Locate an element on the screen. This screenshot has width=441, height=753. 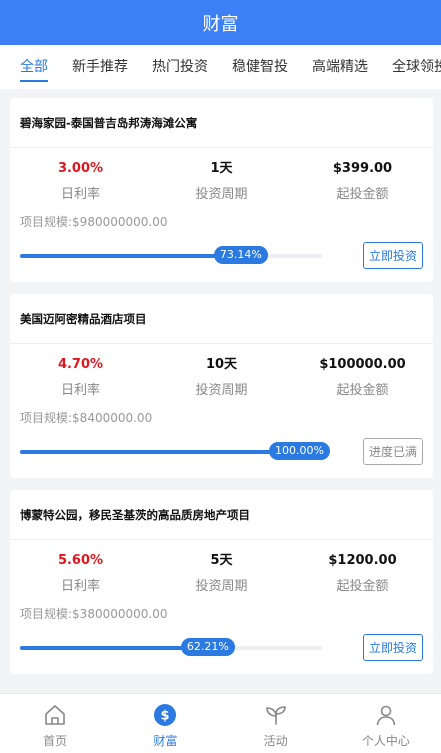
stat-min: $100000.00 起投金额 is located at coordinates (362, 380).